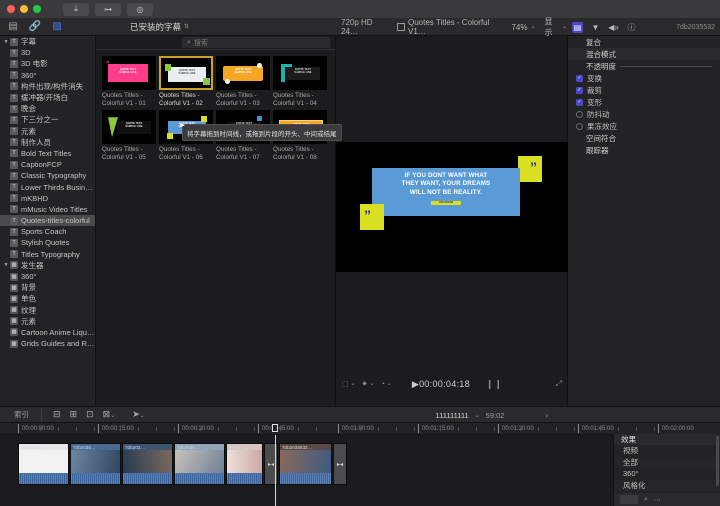  I want to click on sidebar-item-mkbhd: TmKBHD, so click(47, 198).